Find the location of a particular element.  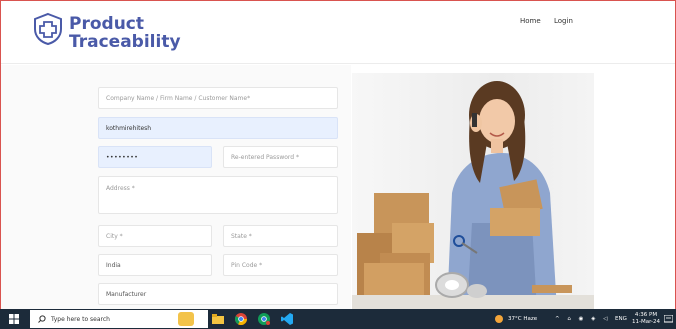

shield-cross-icon is located at coordinates (48, 29).